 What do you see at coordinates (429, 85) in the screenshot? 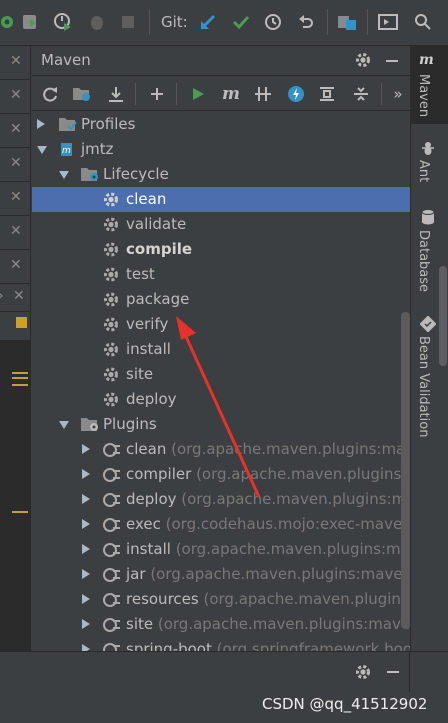
I see `tool-tab-maven: m Maven` at bounding box center [429, 85].